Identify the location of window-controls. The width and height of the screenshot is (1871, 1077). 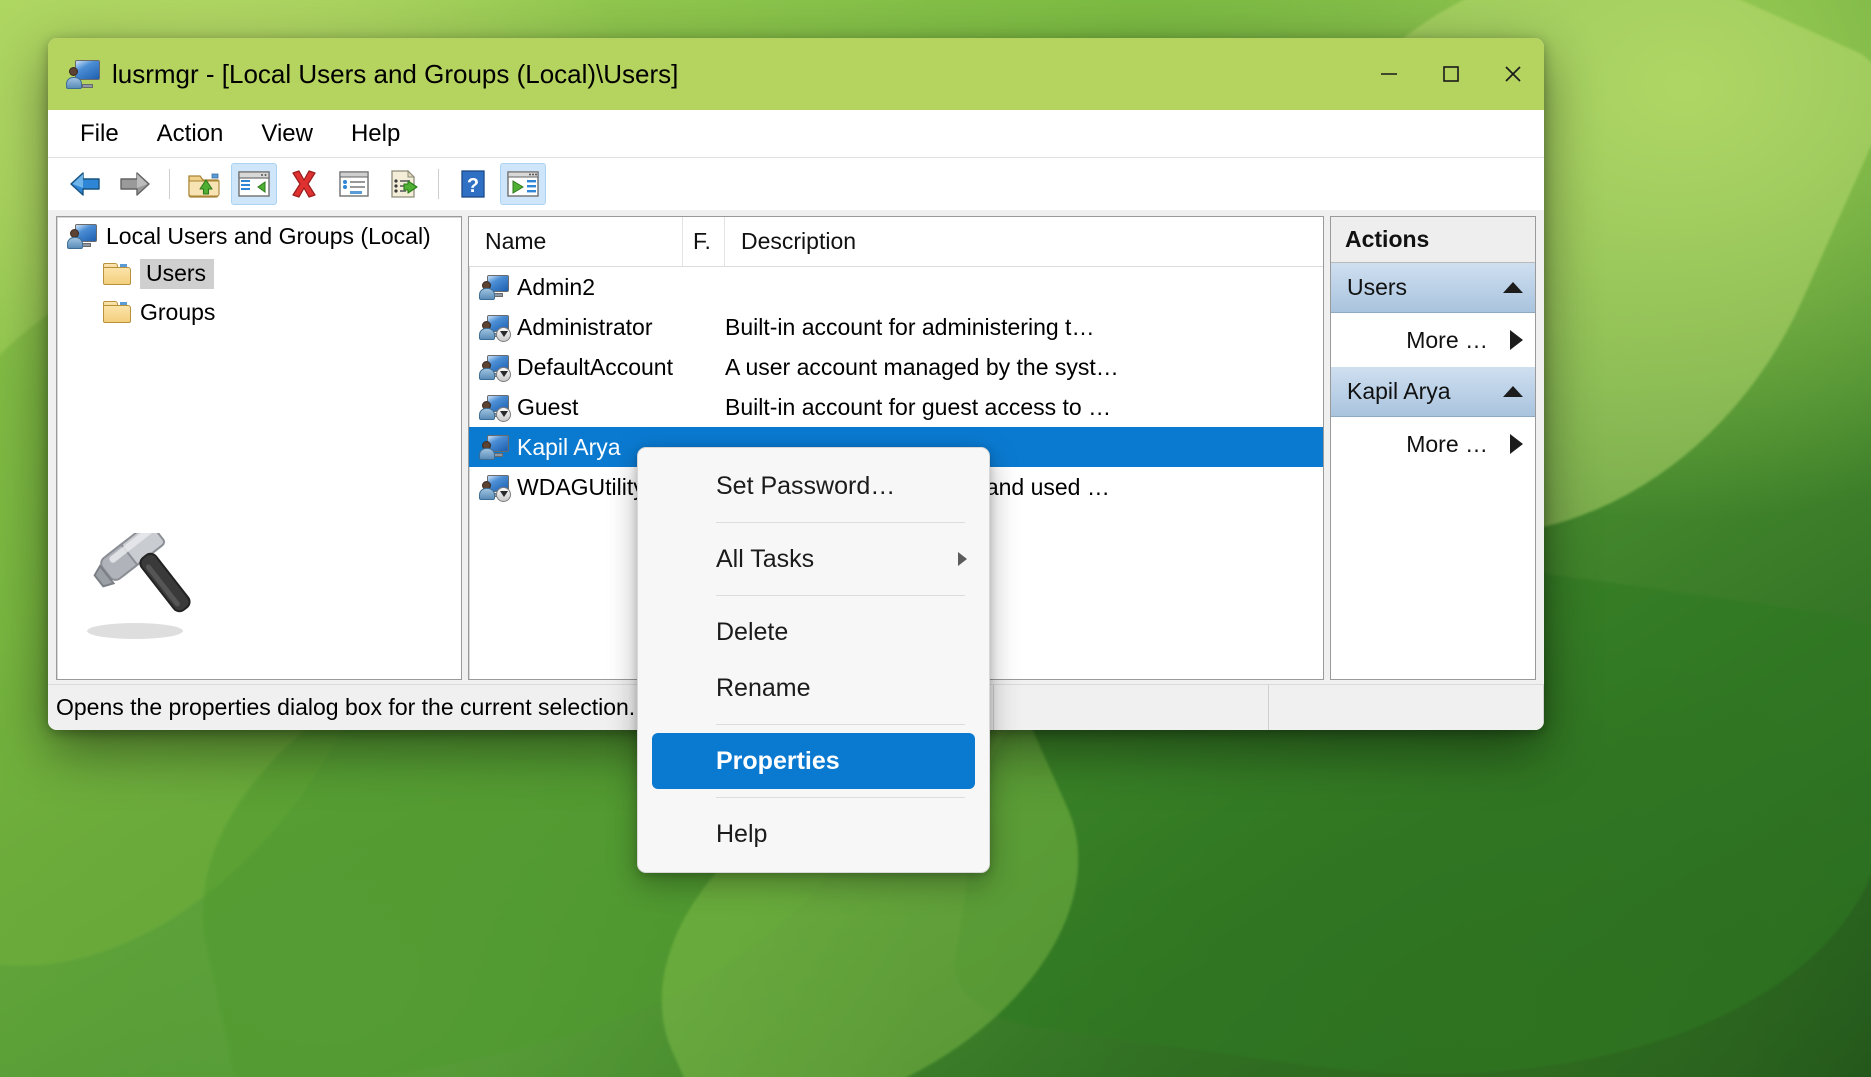
(1451, 74).